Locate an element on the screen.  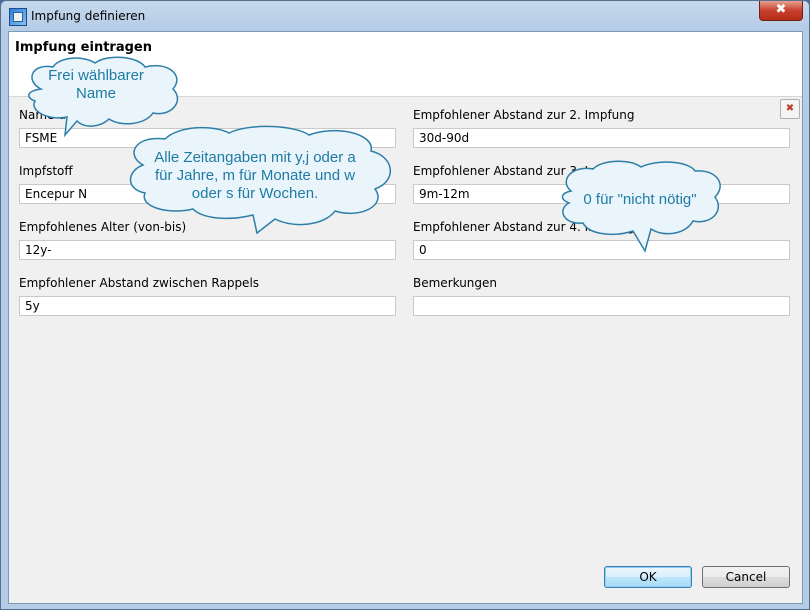
booster-interval-label: Empfohlener Abstand zwischen Rappels is located at coordinates (139, 283).